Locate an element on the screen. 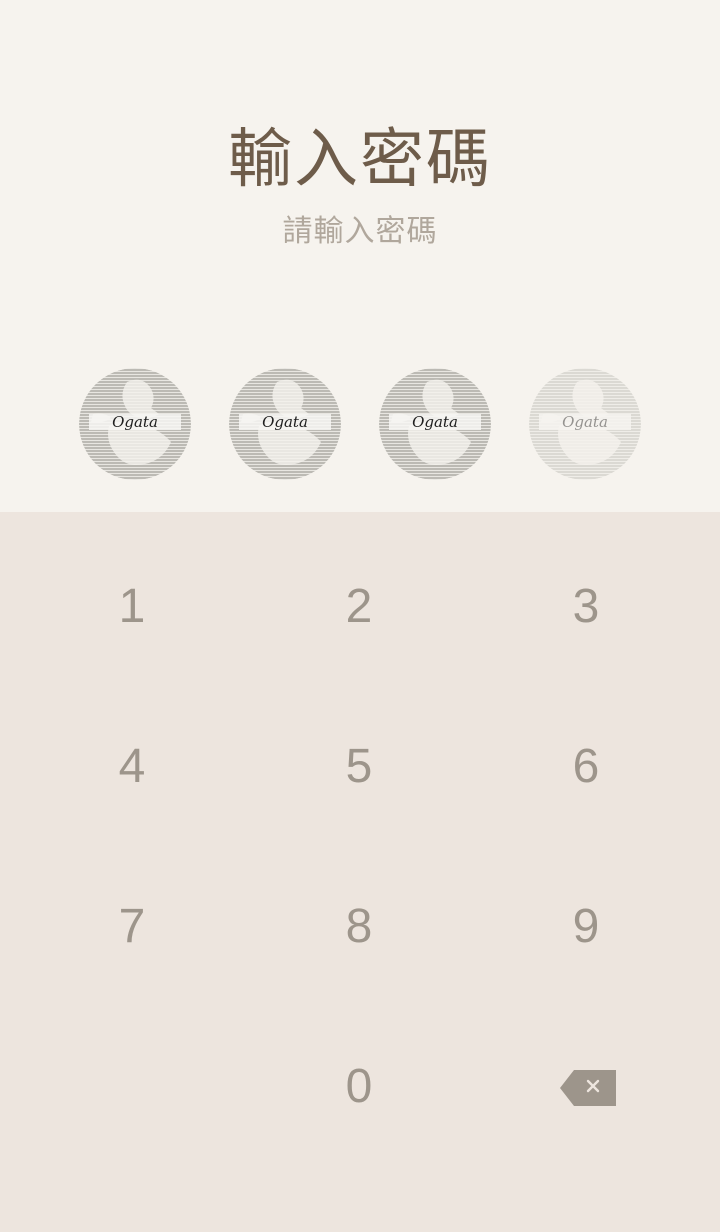 The height and width of the screenshot is (1232, 720). key-1-label: 1 is located at coordinates (132, 606).